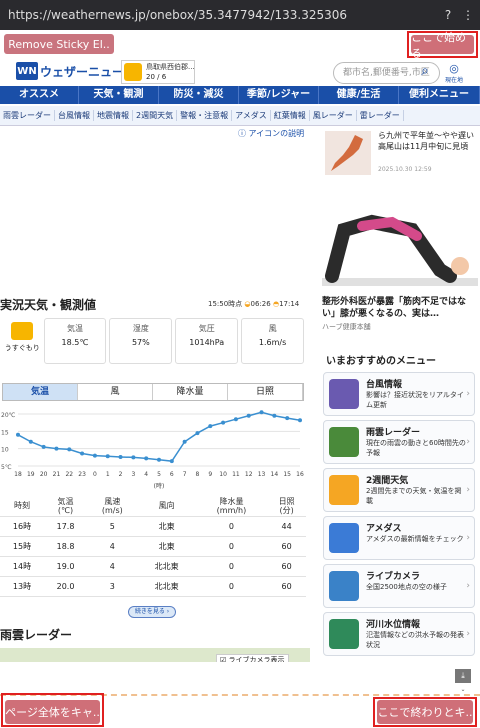 Image resolution: width=480 pixels, height=728 pixels. I want to click on temp-value: 18.5℃, so click(75, 342).